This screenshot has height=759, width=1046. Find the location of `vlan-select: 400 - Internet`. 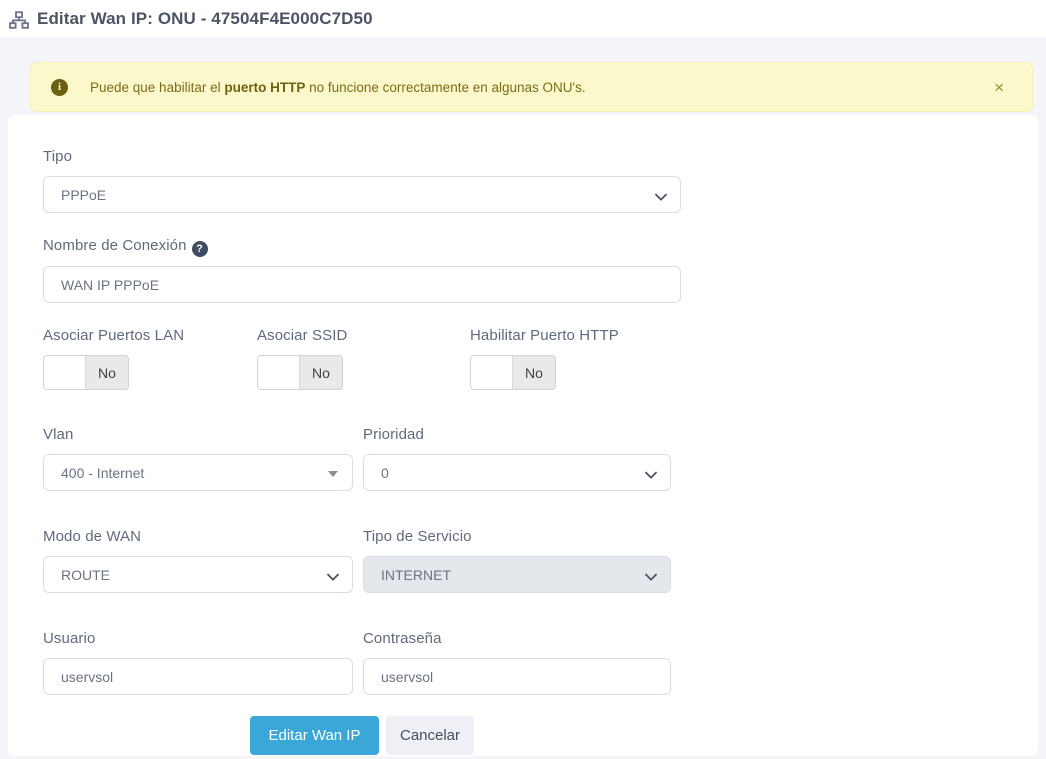

vlan-select: 400 - Internet is located at coordinates (198, 472).